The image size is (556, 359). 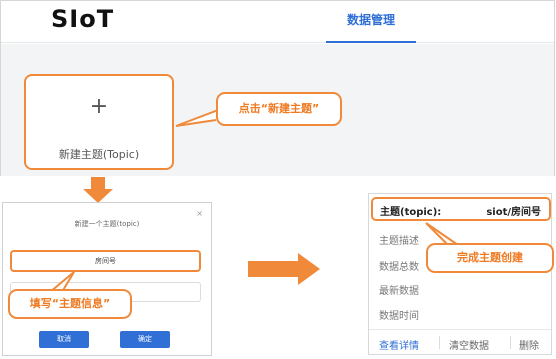 What do you see at coordinates (399, 267) in the screenshot?
I see `data-count-row: 数据总数` at bounding box center [399, 267].